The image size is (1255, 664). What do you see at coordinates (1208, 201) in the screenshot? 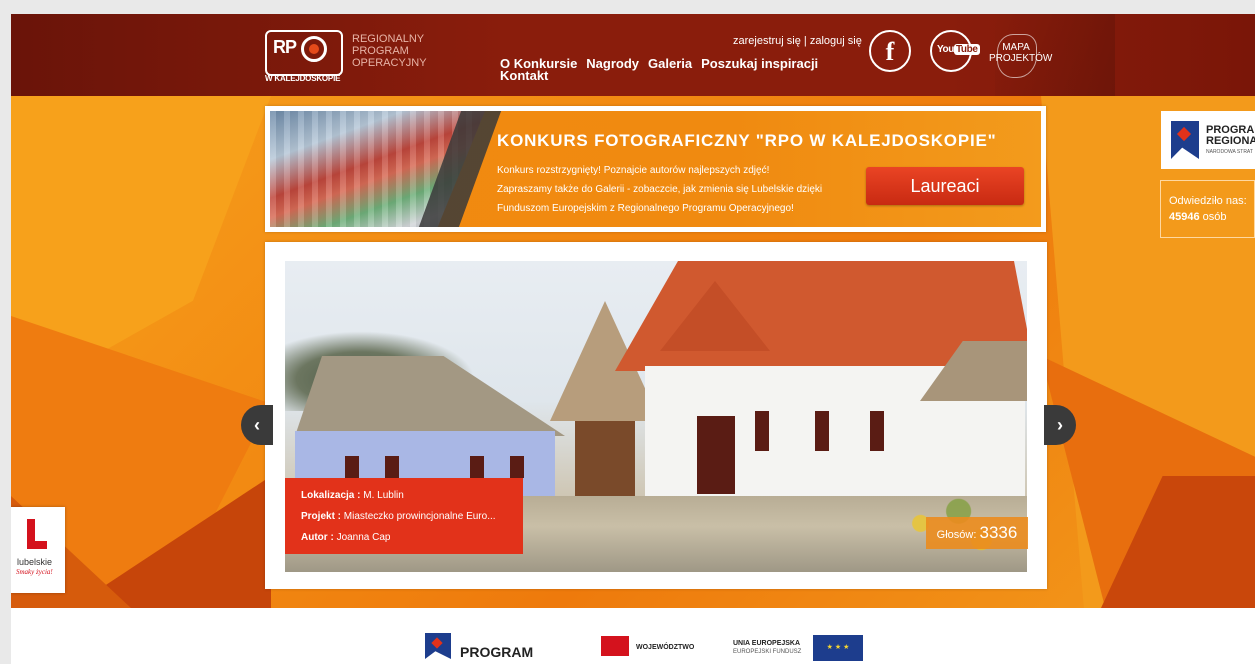
I see `visits-label: Odwiedziło nas:` at bounding box center [1208, 201].